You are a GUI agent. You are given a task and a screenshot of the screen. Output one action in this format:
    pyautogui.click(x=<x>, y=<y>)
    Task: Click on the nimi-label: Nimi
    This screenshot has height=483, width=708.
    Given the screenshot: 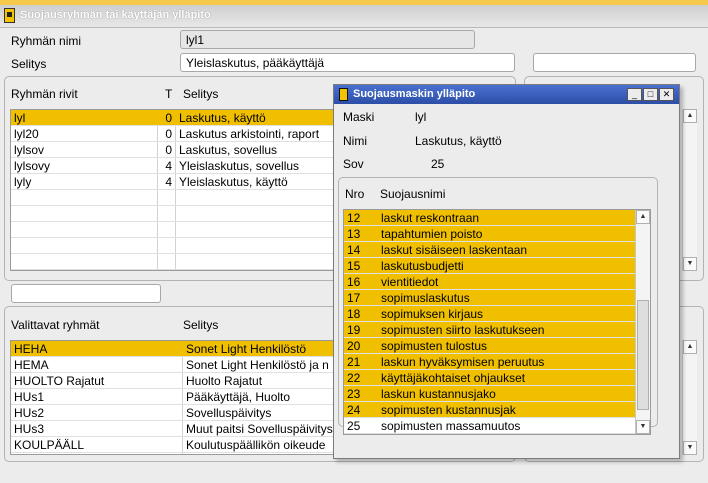 What is the action you would take?
    pyautogui.click(x=355, y=141)
    